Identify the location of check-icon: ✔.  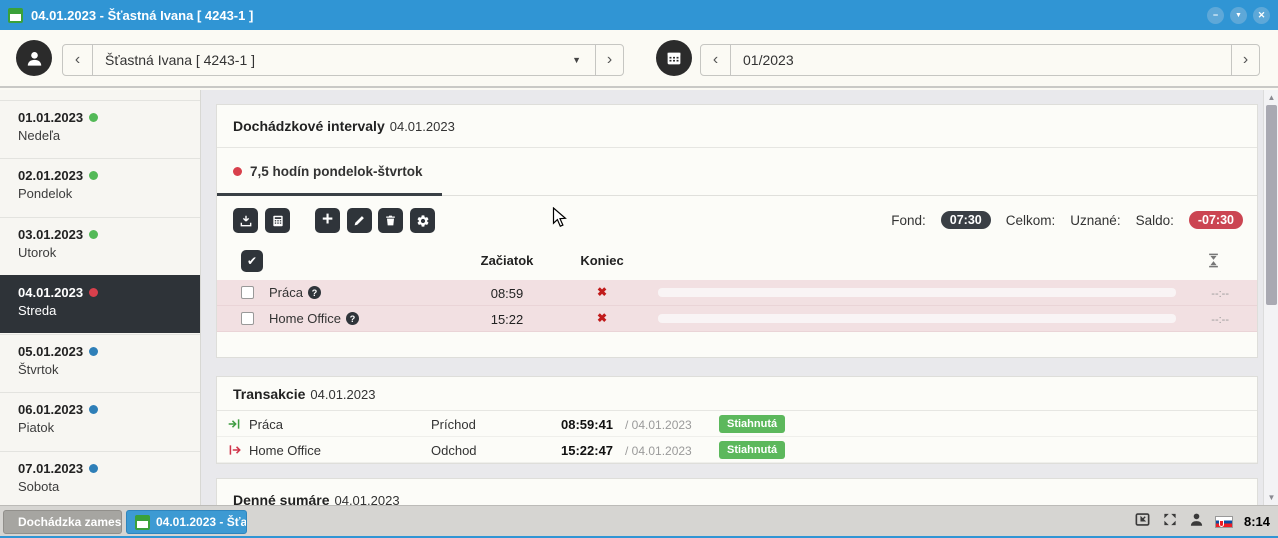
(252, 261).